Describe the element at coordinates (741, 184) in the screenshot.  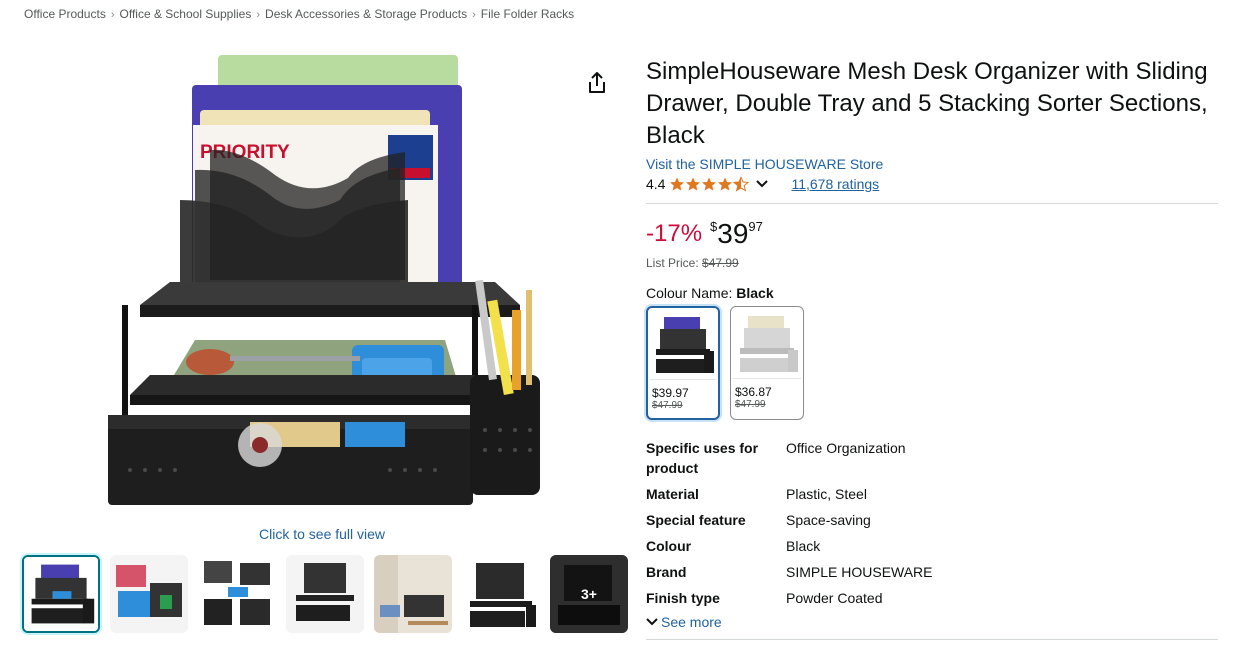
I see `half-star-icon` at that location.